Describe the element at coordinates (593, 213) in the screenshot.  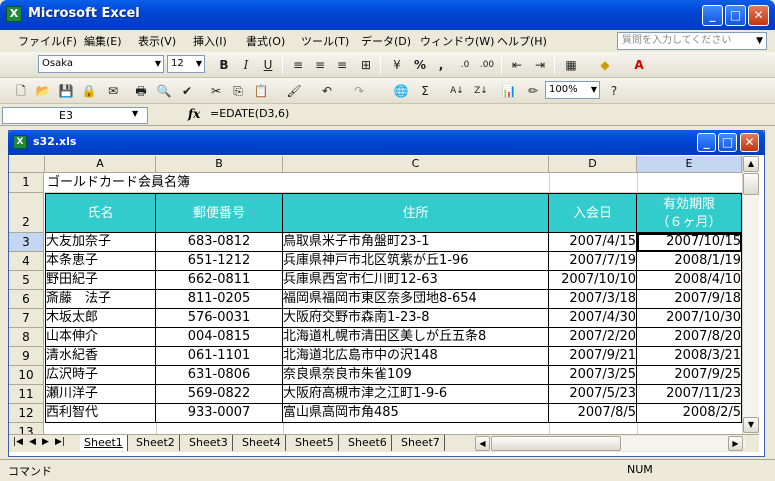
I see `header-cell-joined: 入会日` at that location.